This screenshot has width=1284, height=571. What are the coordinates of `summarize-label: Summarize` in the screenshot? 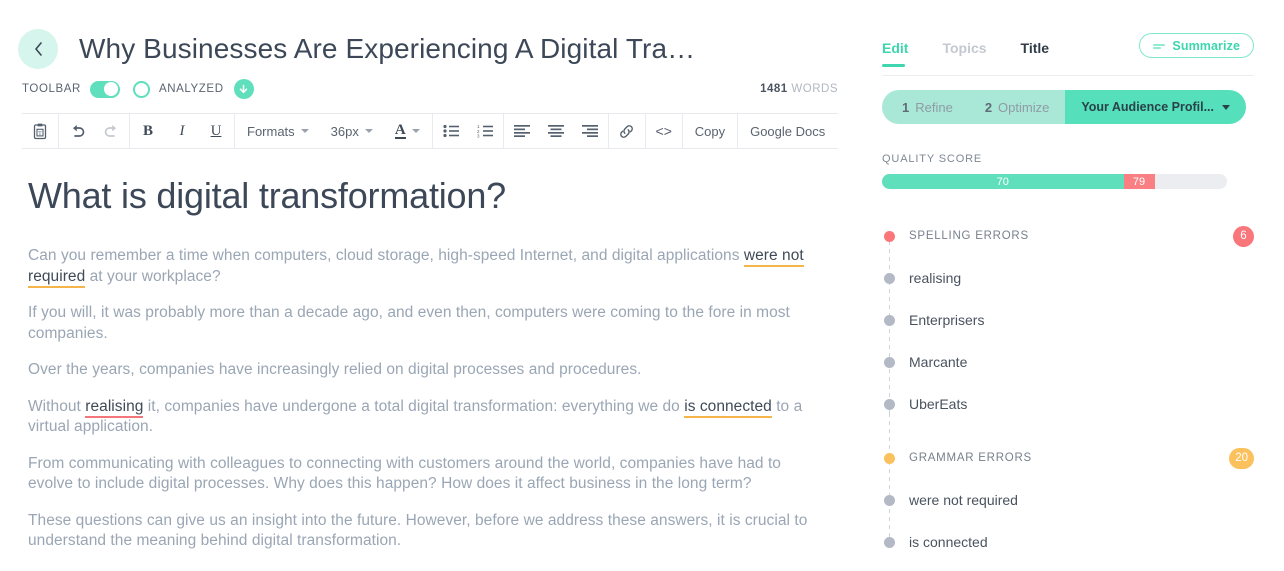 It's located at (1206, 45).